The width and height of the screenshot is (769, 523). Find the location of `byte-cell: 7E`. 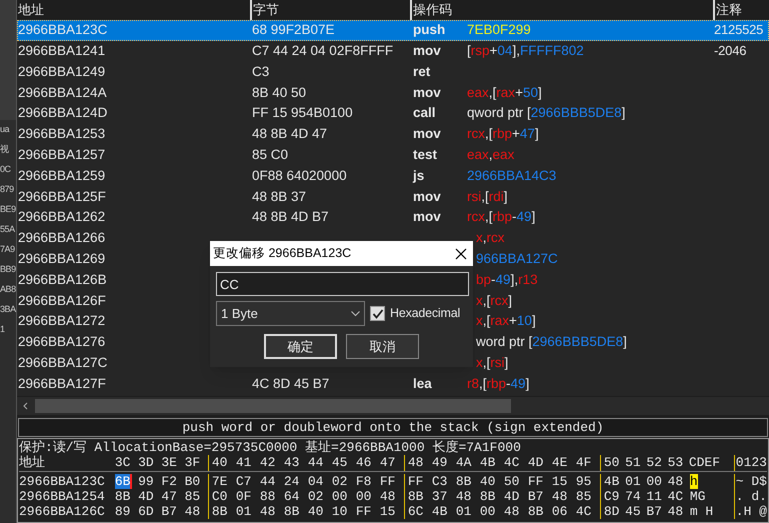

byte-cell: 7E is located at coordinates (220, 481).